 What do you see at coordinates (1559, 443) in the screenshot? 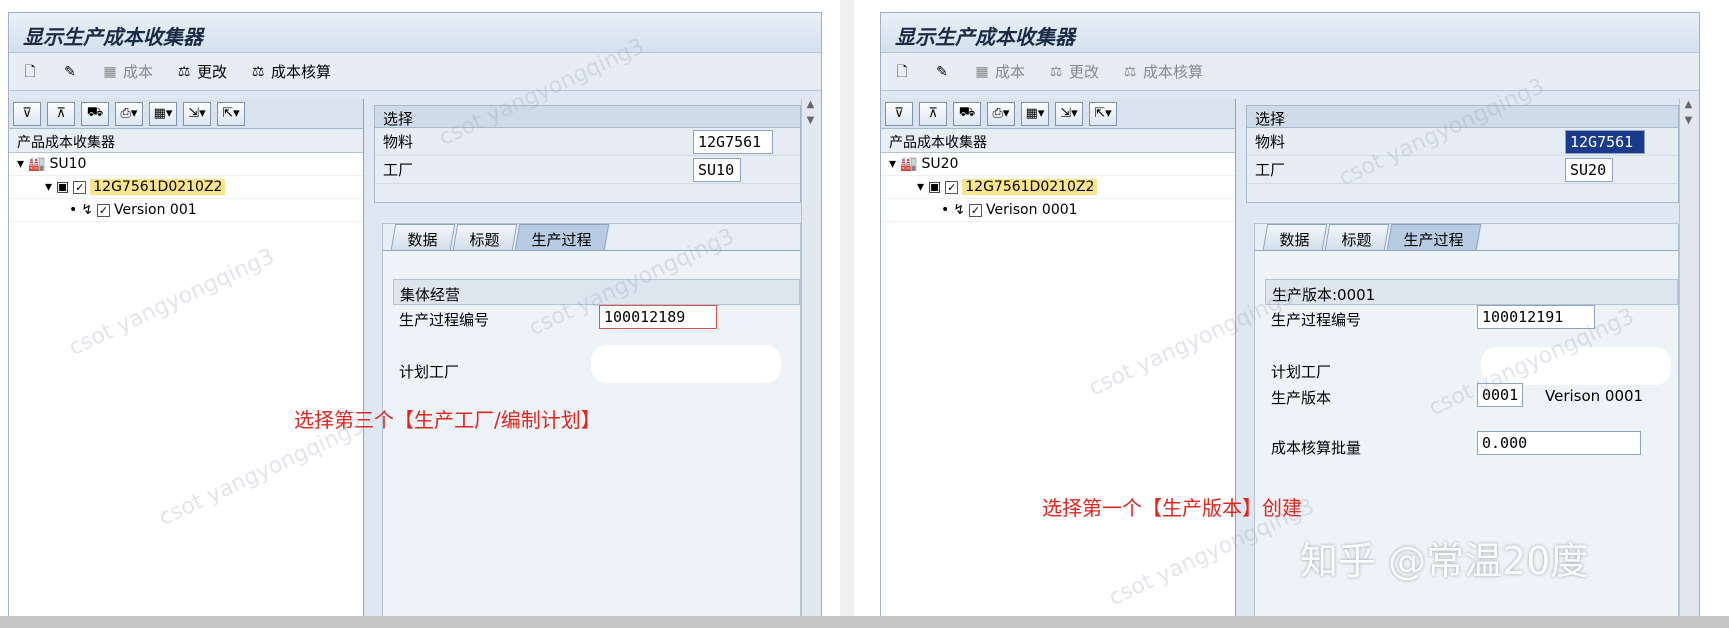
I see `lot-size-field: 0.000` at bounding box center [1559, 443].